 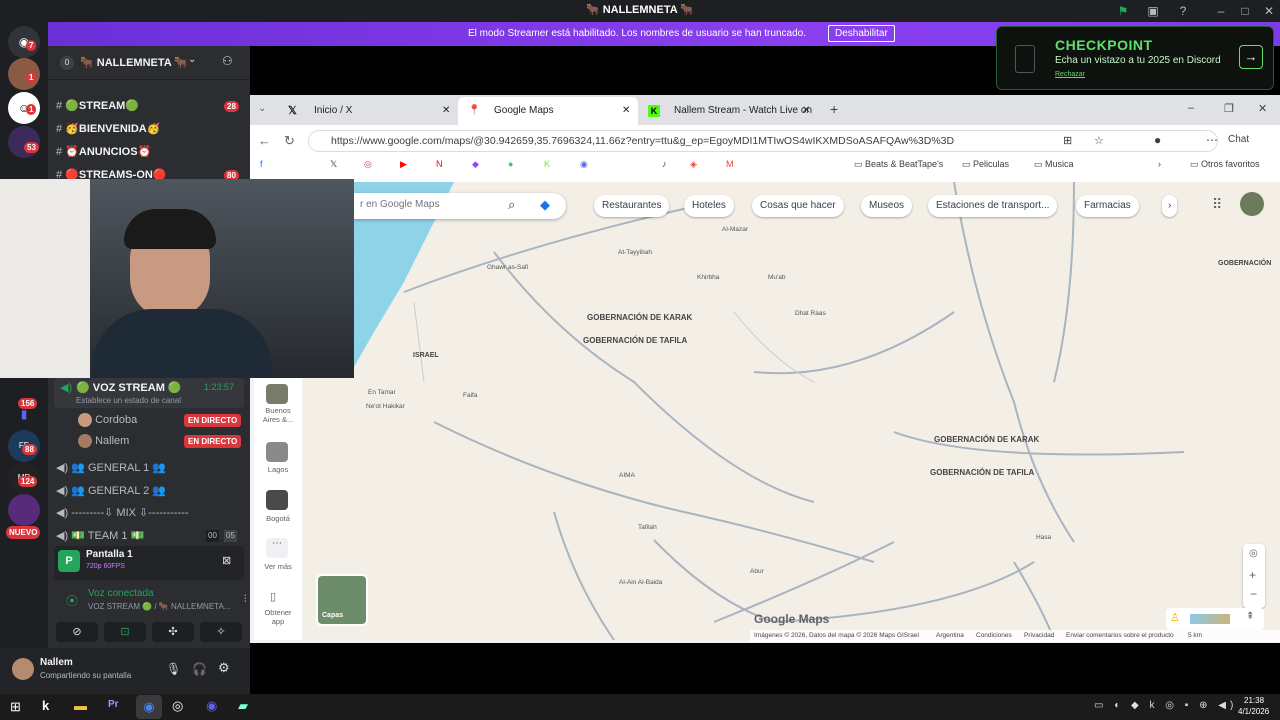 What do you see at coordinates (548, 111) in the screenshot?
I see `tab-google-maps: 📍 Google Maps ✕` at bounding box center [548, 111].